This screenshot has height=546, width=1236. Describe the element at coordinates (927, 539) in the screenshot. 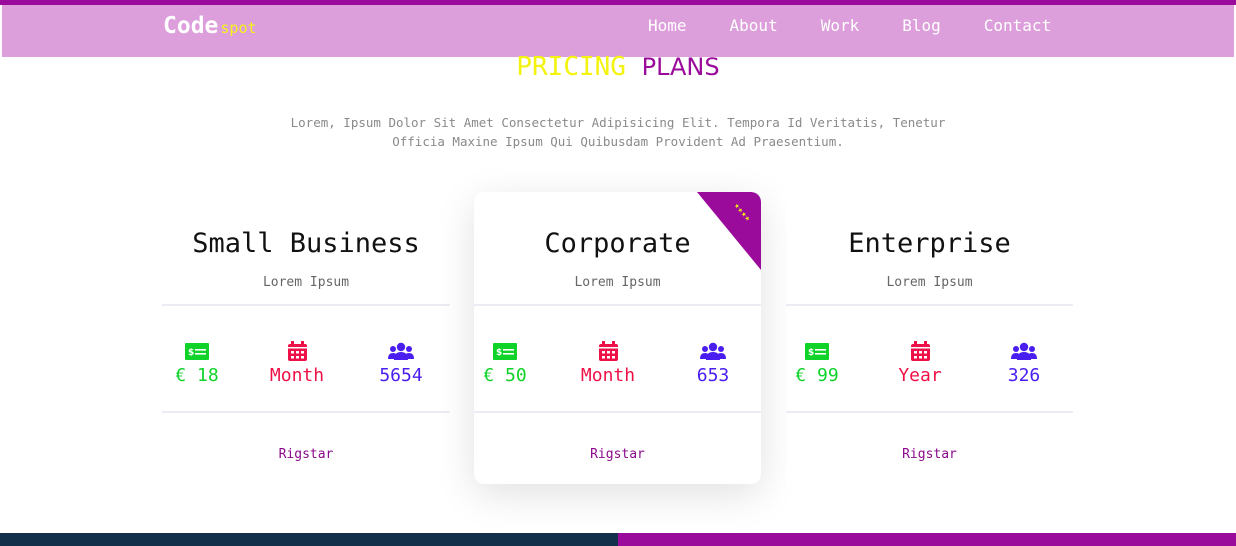

I see `footer-band-right` at that location.